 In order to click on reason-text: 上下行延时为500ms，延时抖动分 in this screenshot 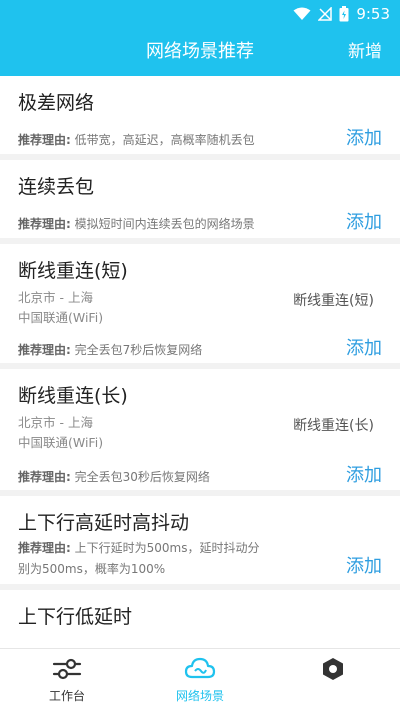, I will do `click(167, 548)`.